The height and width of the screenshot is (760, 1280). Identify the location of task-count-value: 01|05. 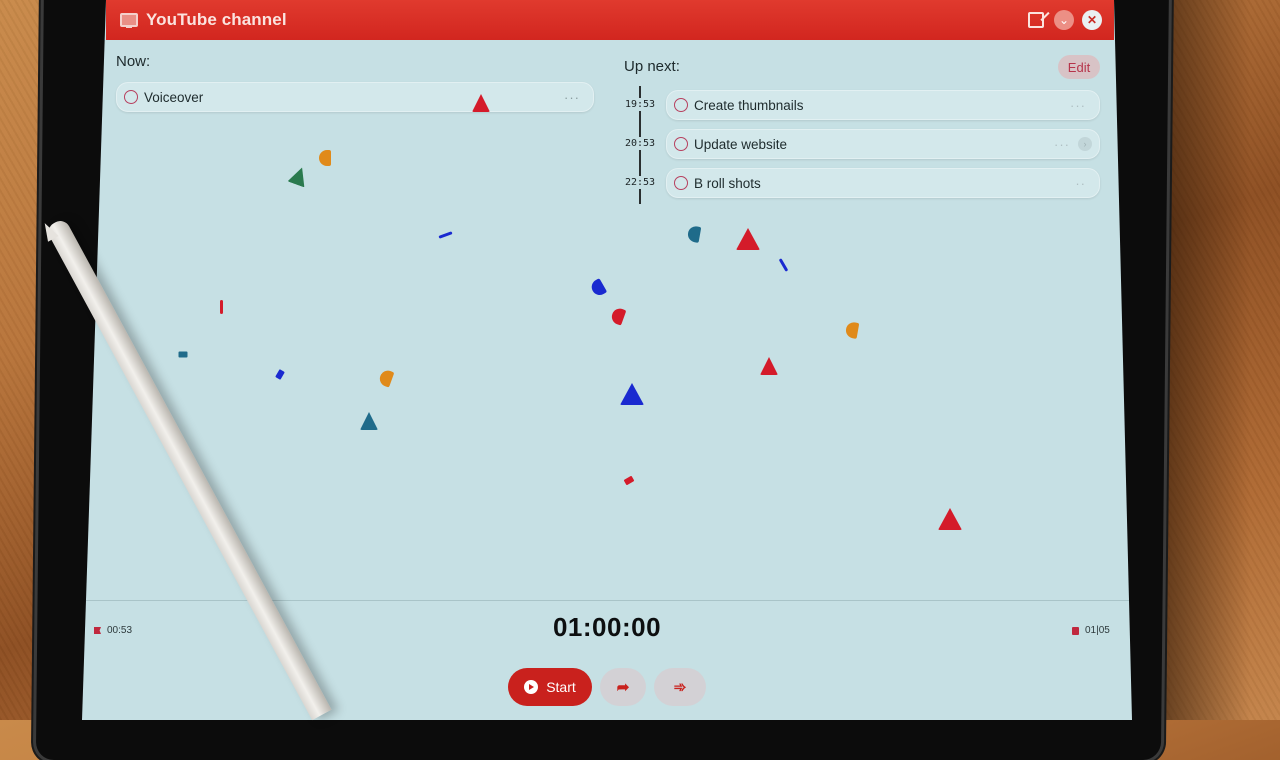
(1097, 630).